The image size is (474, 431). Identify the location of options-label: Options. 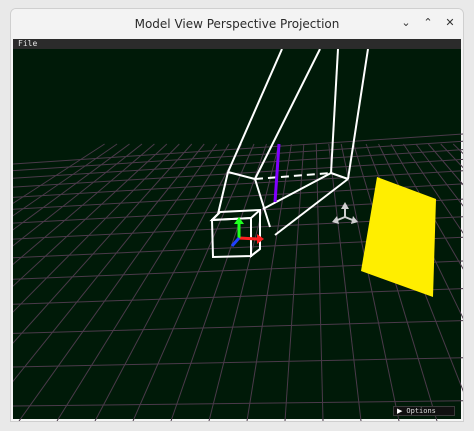
(421, 410).